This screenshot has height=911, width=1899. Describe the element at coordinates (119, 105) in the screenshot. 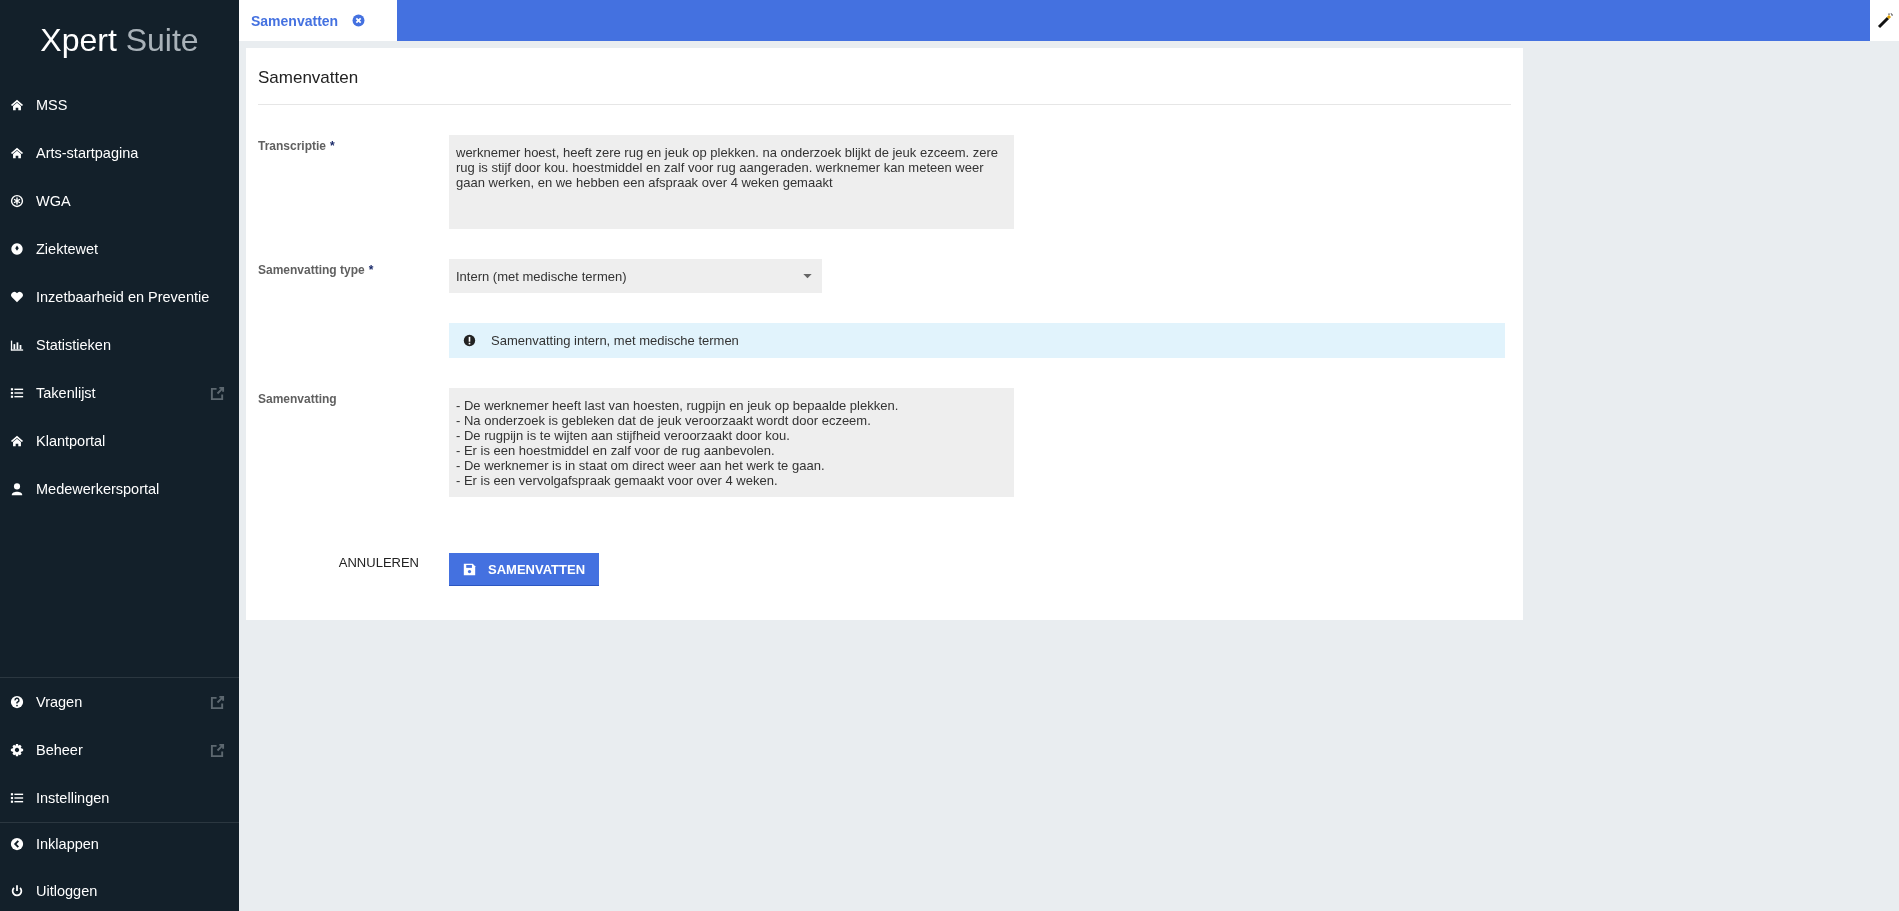

I see `nav-item: MSS` at that location.